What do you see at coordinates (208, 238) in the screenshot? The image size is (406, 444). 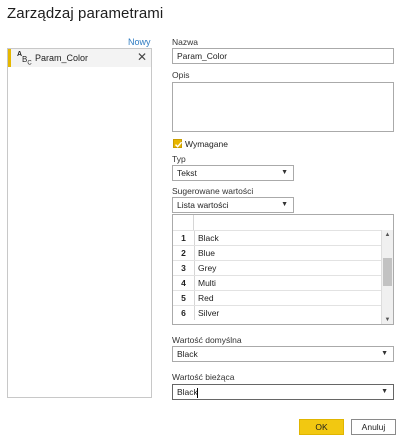 I see `row-value: Black` at bounding box center [208, 238].